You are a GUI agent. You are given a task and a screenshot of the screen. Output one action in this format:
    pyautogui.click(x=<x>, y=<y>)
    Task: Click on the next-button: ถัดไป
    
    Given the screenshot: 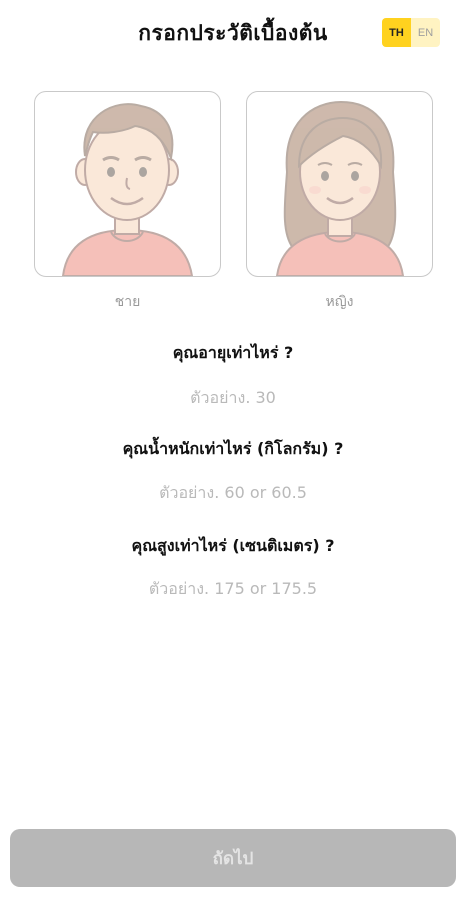 What is the action you would take?
    pyautogui.click(x=233, y=858)
    